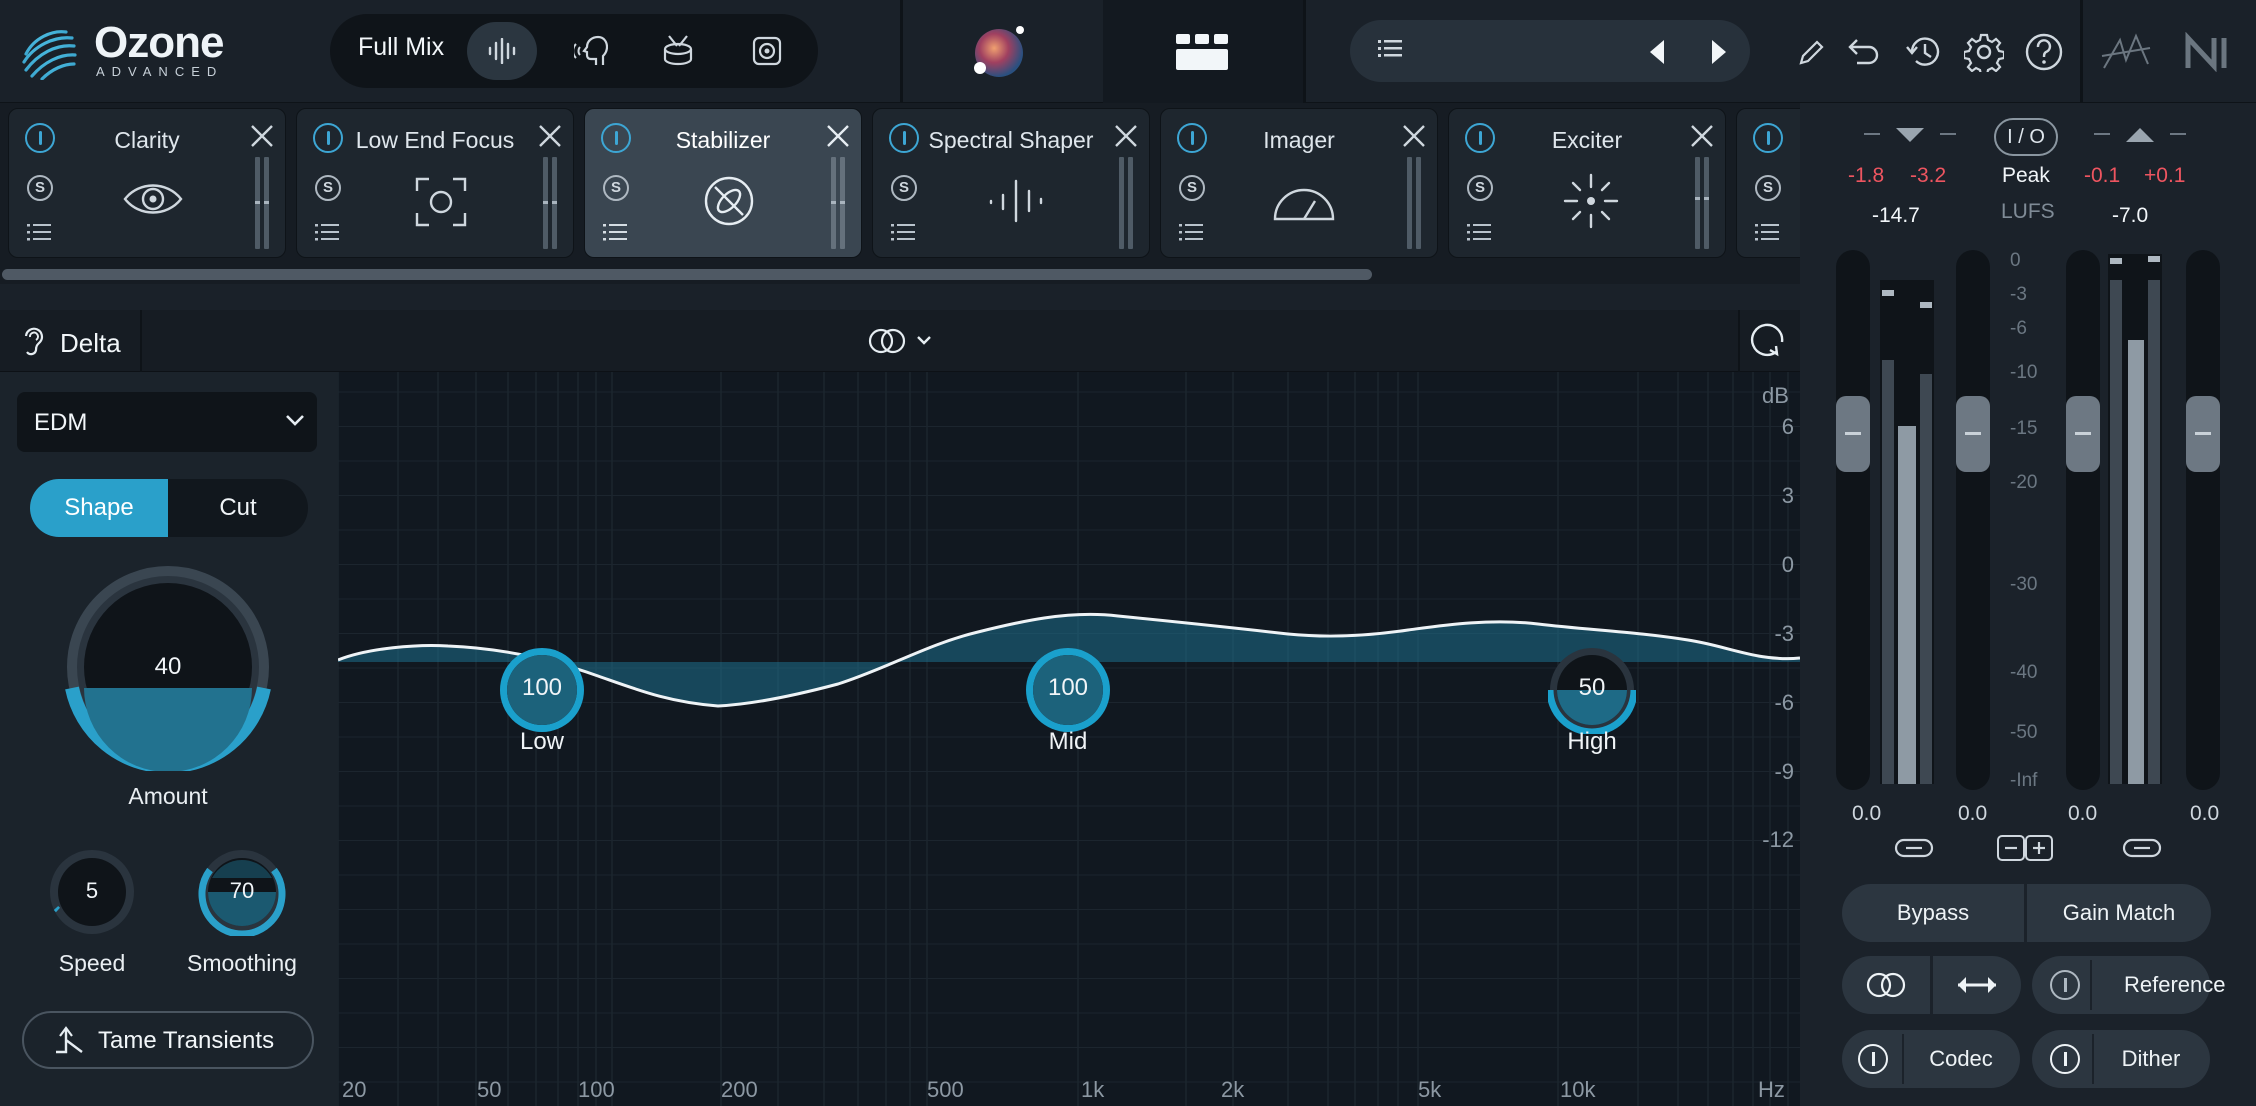 The width and height of the screenshot is (2256, 1106). I want to click on meter-scale-label: -40, so click(2024, 672).